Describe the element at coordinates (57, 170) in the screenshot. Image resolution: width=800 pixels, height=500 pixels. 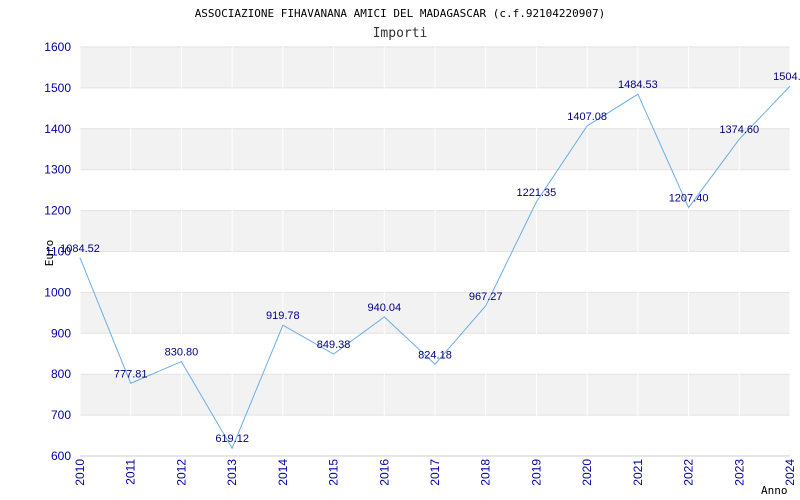
I see `y-tick-label: 1300` at that location.